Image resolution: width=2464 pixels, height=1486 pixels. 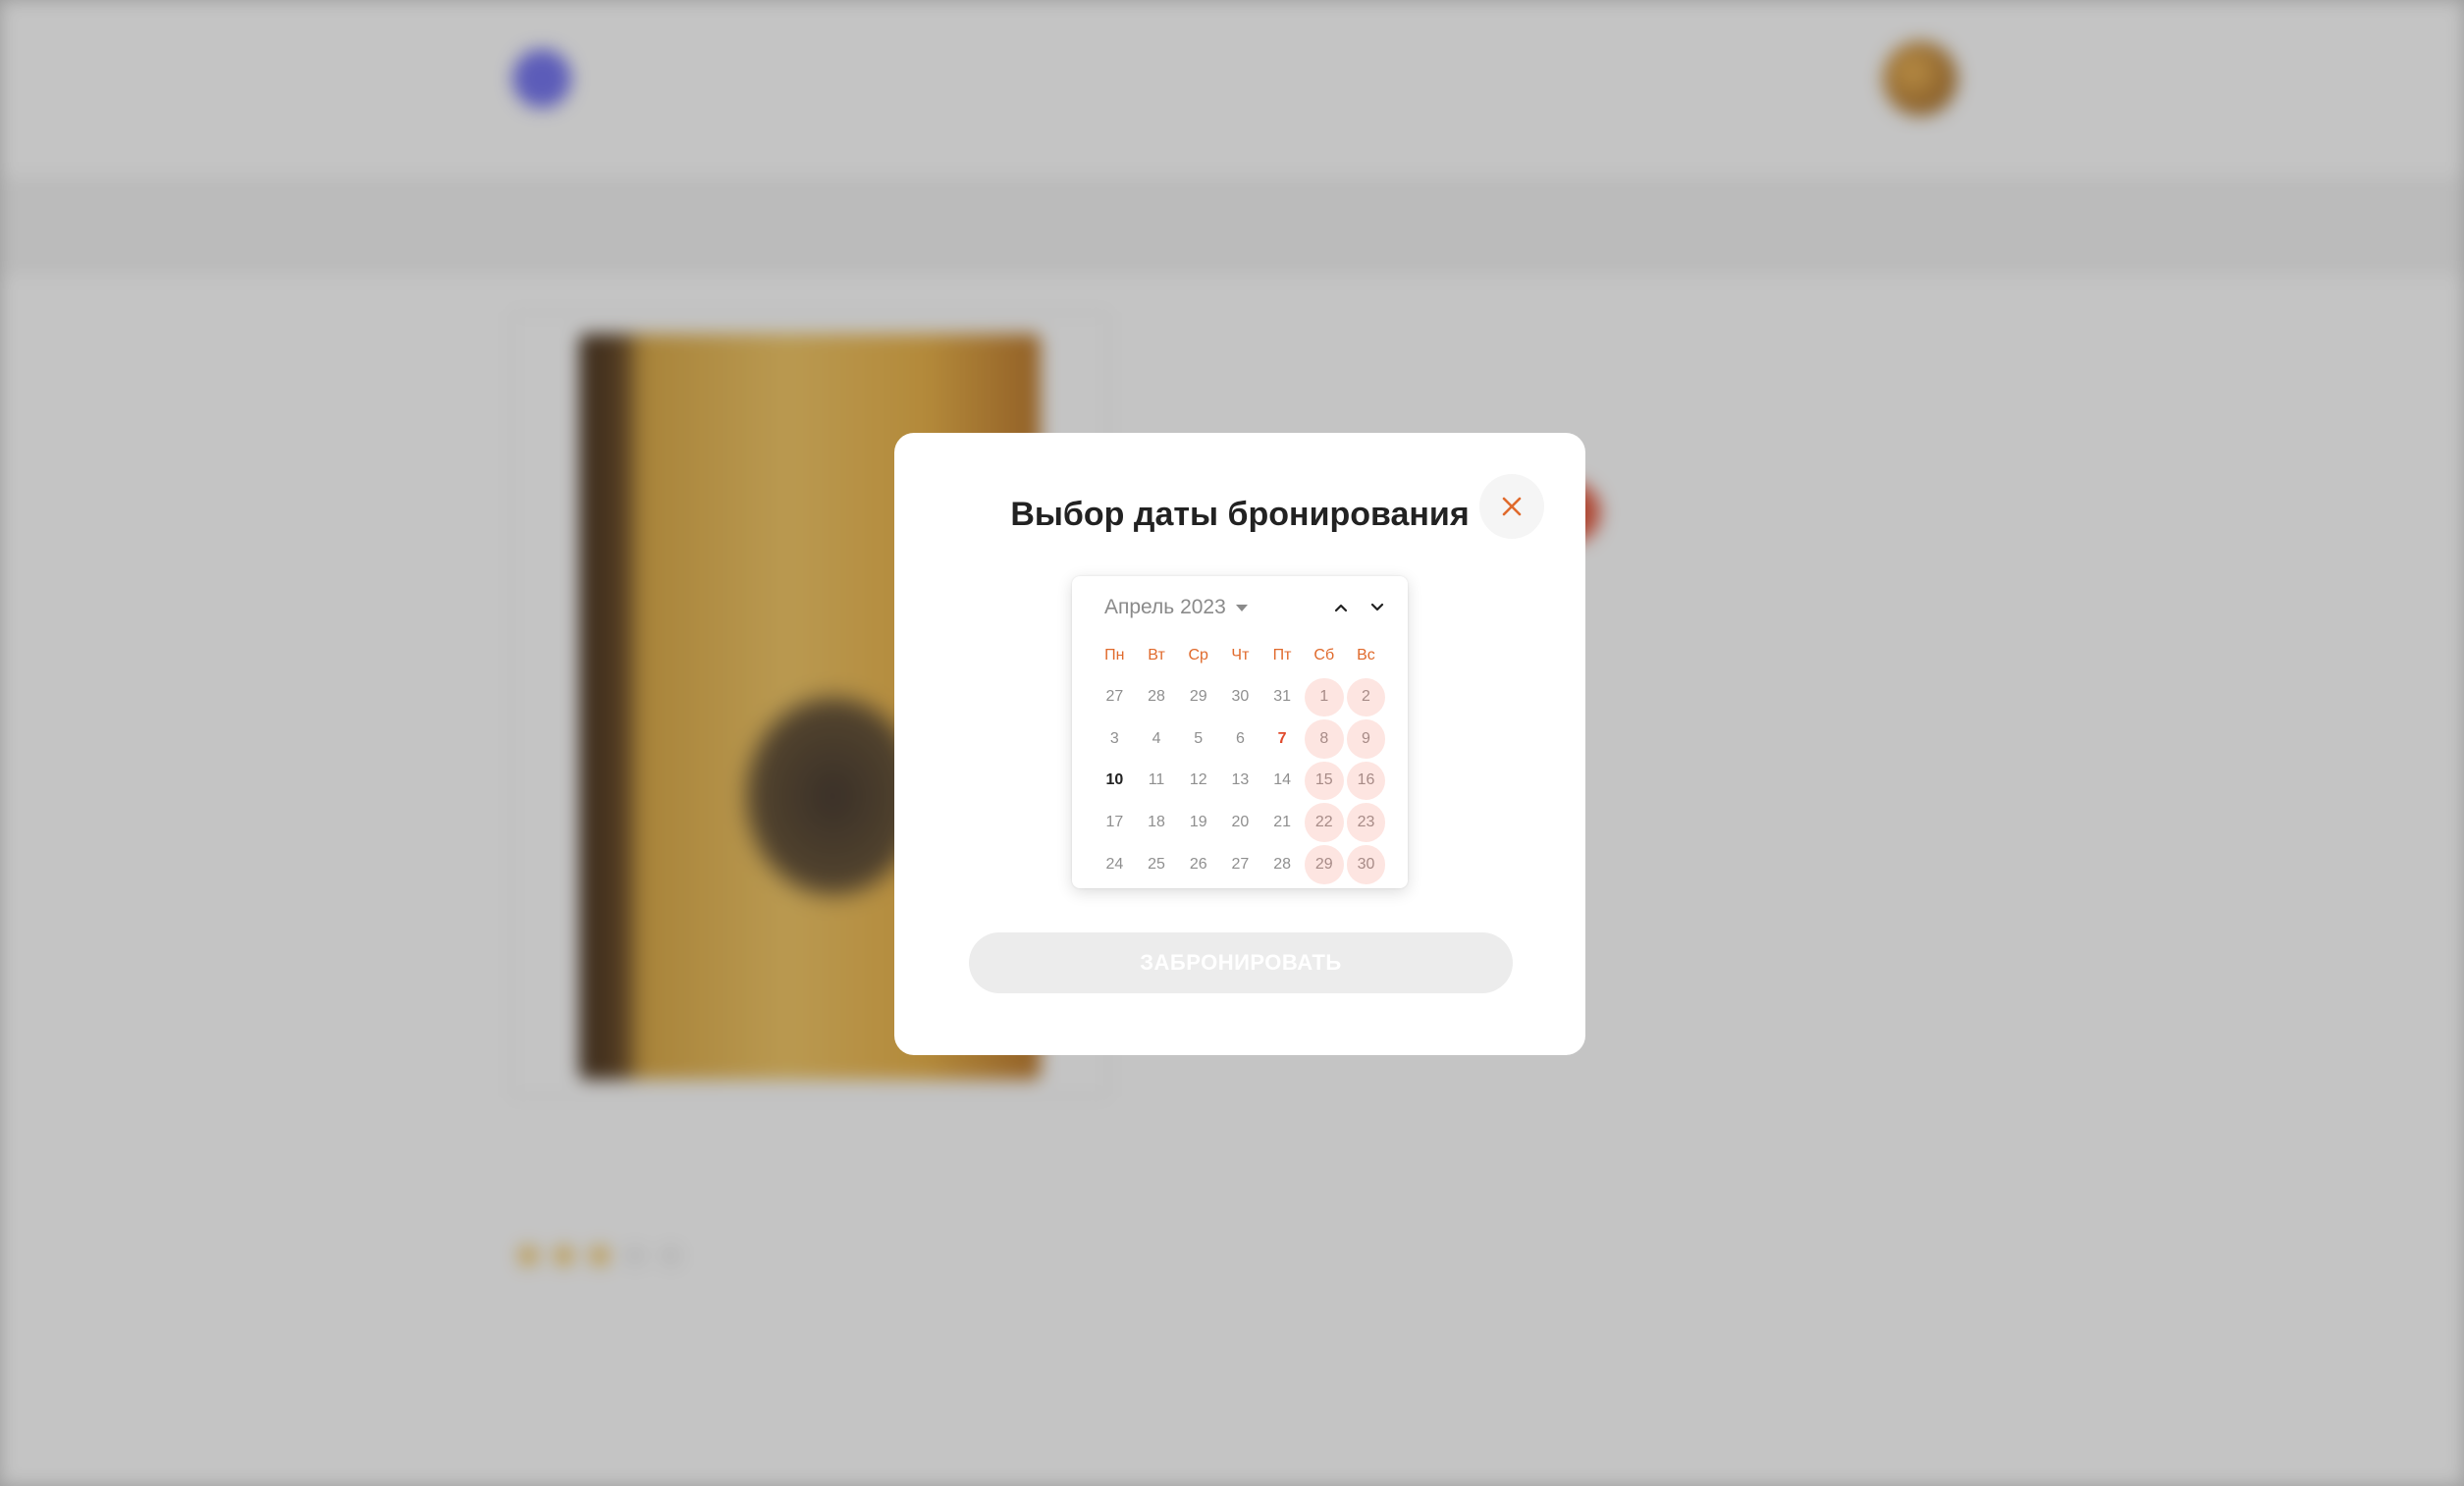 I want to click on calendar-day: 26, so click(x=1198, y=864).